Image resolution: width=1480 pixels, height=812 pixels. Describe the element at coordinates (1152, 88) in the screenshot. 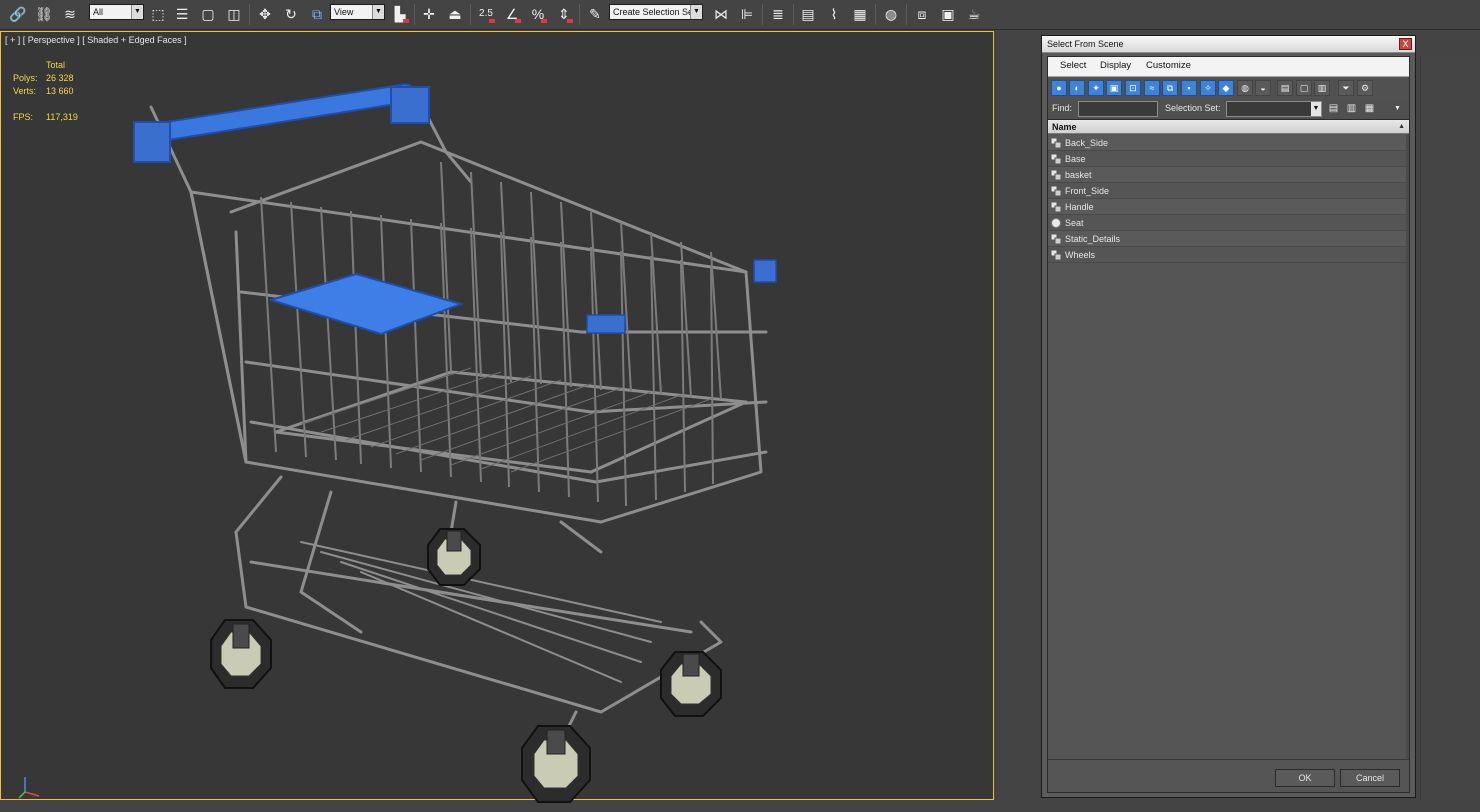

I see `display-spacewarps-icon: ≈` at that location.